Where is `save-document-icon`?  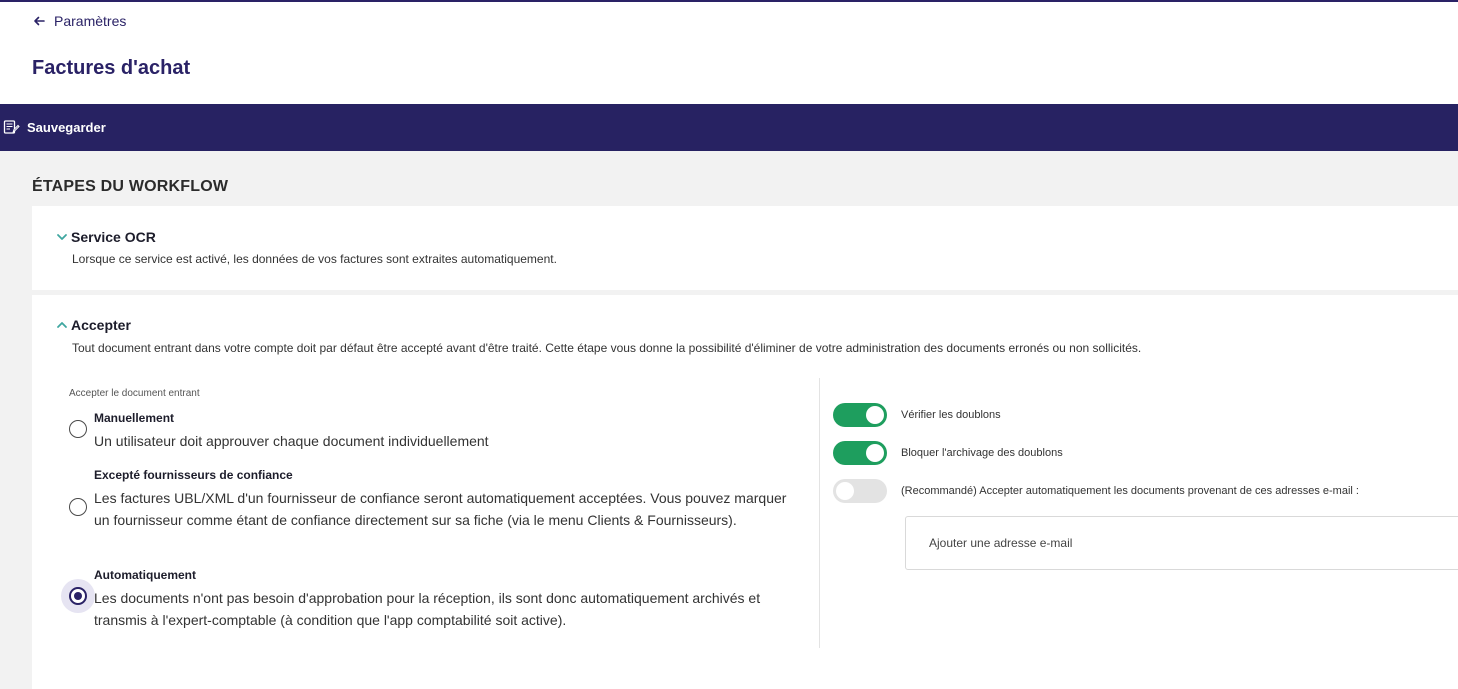 save-document-icon is located at coordinates (11, 127).